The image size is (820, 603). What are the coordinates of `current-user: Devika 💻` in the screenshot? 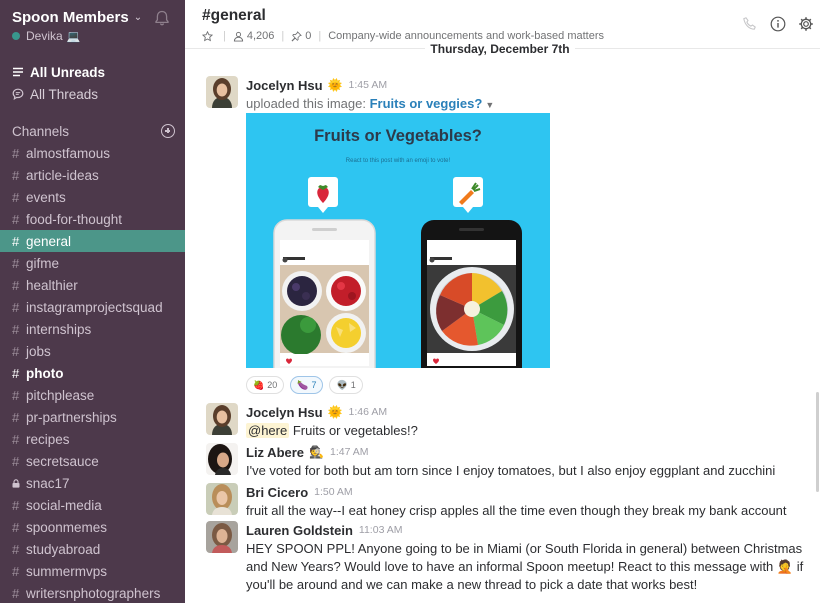 It's located at (46, 36).